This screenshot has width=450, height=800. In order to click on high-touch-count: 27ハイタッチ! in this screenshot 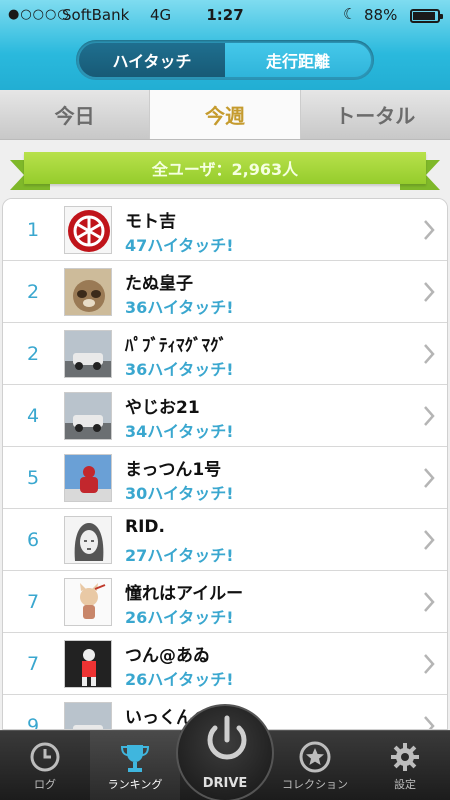, I will do `click(179, 555)`.